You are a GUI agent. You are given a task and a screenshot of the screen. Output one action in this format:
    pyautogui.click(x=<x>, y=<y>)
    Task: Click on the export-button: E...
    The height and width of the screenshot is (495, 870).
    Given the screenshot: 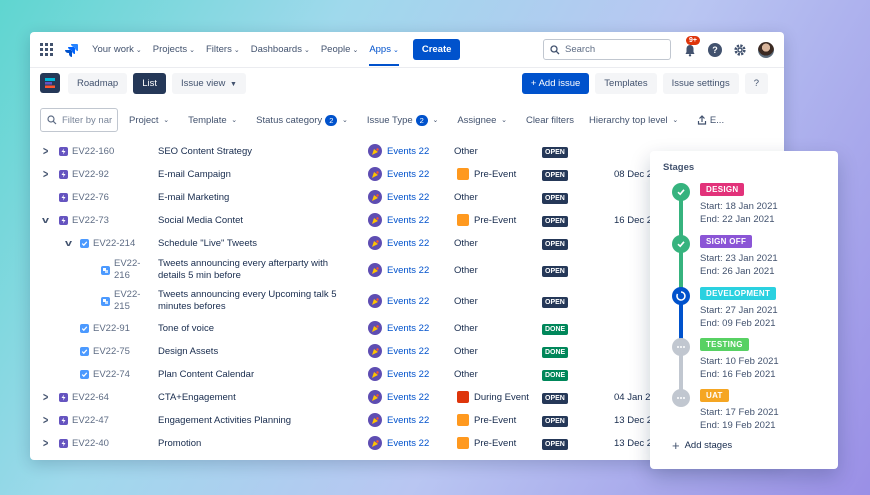 What is the action you would take?
    pyautogui.click(x=710, y=120)
    